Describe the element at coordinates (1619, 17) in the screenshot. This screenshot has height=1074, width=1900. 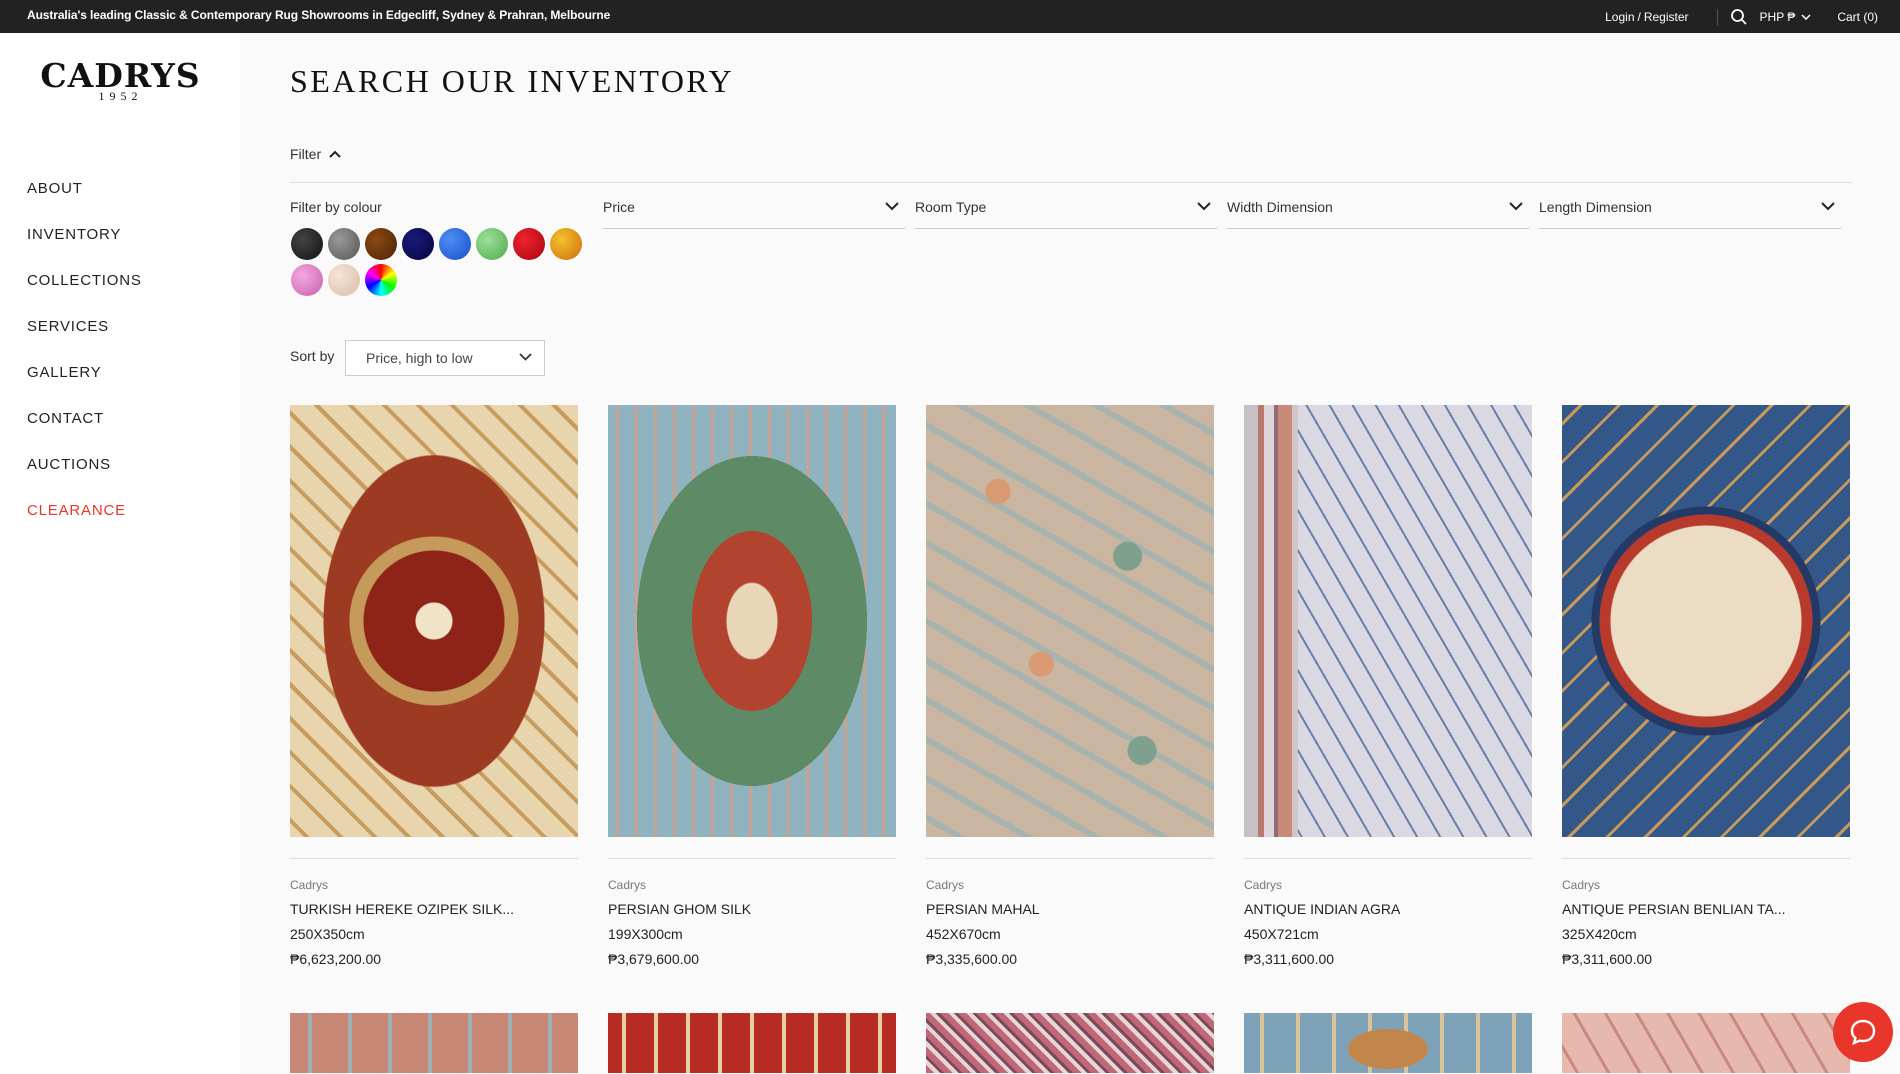
I see `login-link: Login` at that location.